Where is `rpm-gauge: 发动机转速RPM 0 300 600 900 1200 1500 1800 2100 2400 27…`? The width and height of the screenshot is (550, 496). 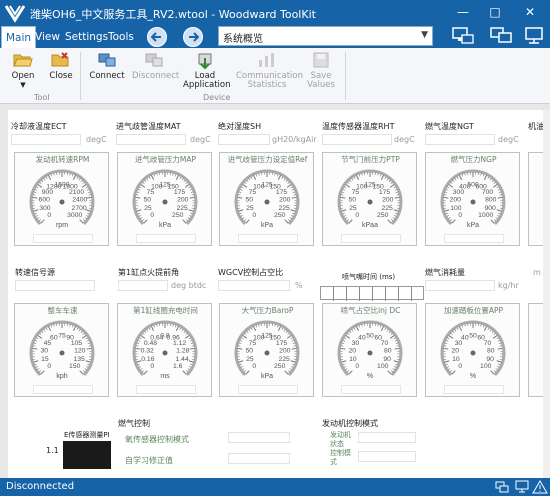
rpm-gauge: 发动机转速RPM 0 300 600 900 1200 1500 1800 2100 2400 27… is located at coordinates (61, 199).